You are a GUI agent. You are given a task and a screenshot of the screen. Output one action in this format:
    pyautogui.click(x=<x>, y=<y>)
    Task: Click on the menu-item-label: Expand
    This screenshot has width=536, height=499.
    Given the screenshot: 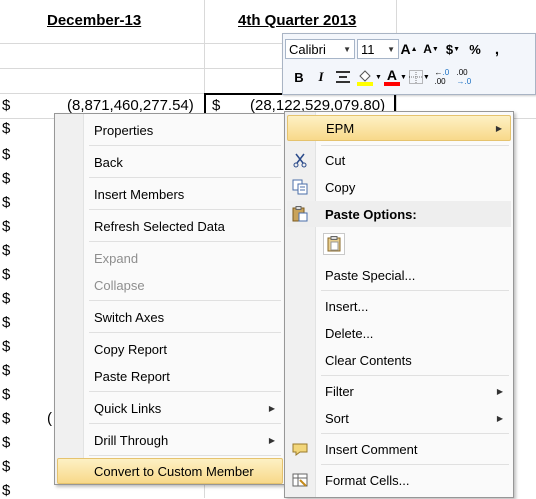 What is the action you would take?
    pyautogui.click(x=116, y=258)
    